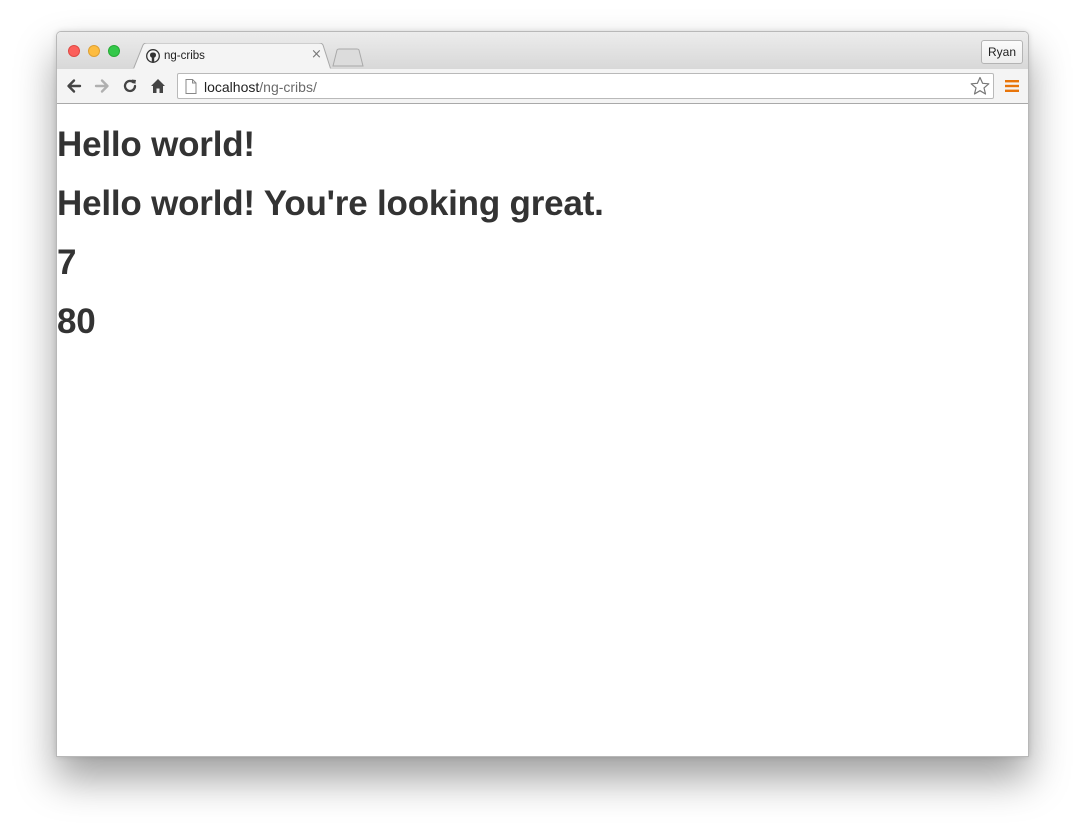  Describe the element at coordinates (330, 203) in the screenshot. I see `page-heading-message: Hello world! You're looking great.` at that location.